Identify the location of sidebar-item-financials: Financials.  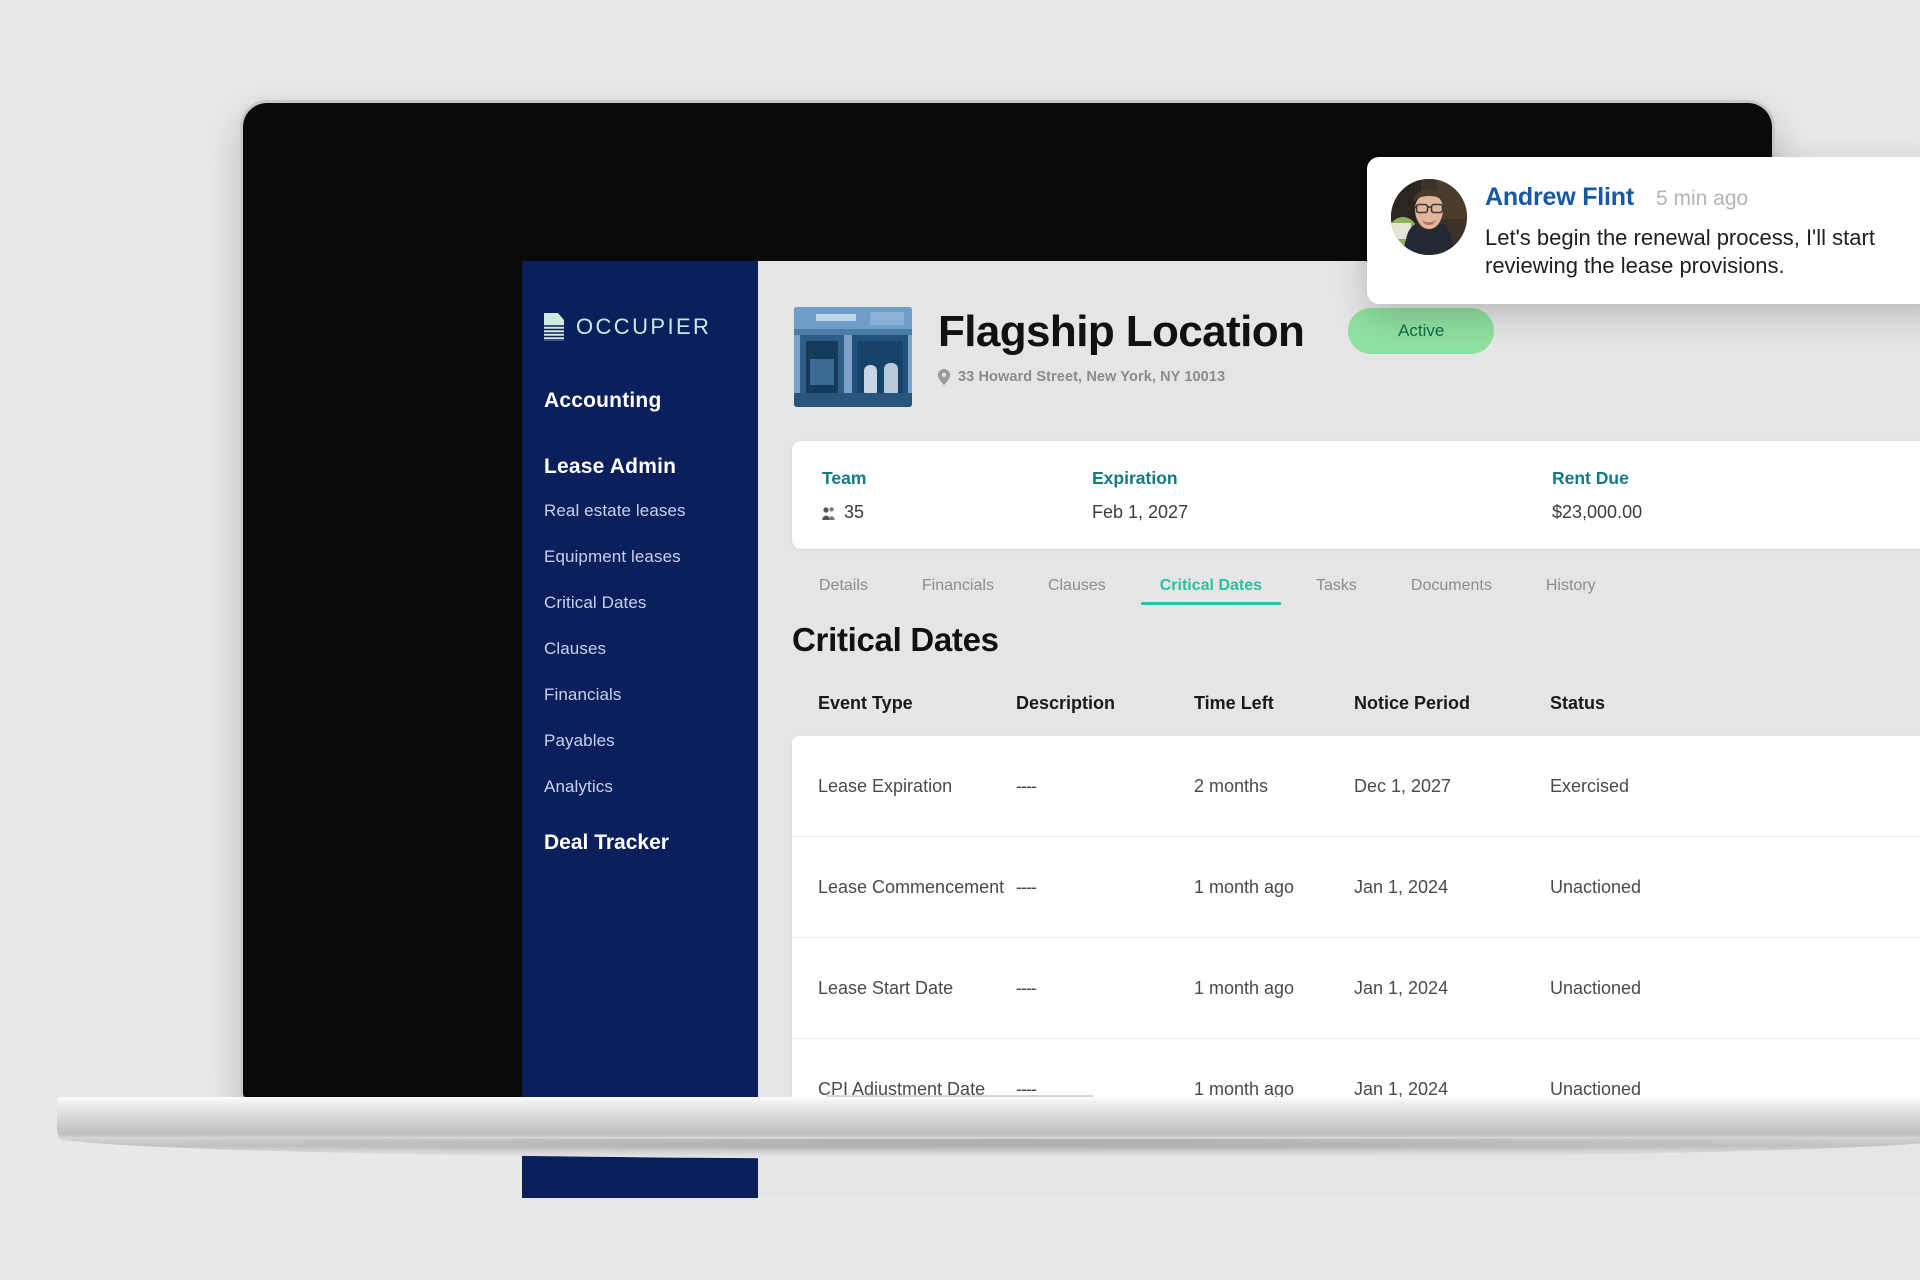
(640, 695).